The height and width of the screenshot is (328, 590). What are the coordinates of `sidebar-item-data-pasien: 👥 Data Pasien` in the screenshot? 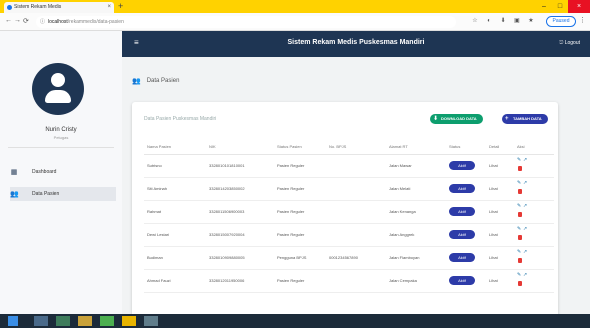 It's located at (63, 194).